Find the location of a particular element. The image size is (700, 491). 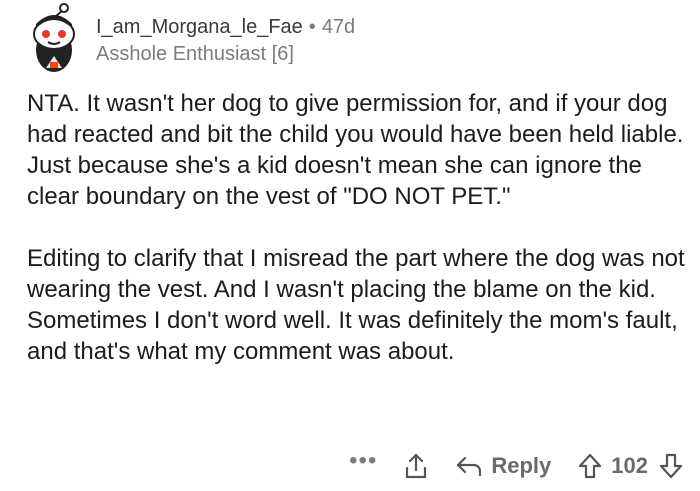

vote-score: 102 is located at coordinates (629, 465).